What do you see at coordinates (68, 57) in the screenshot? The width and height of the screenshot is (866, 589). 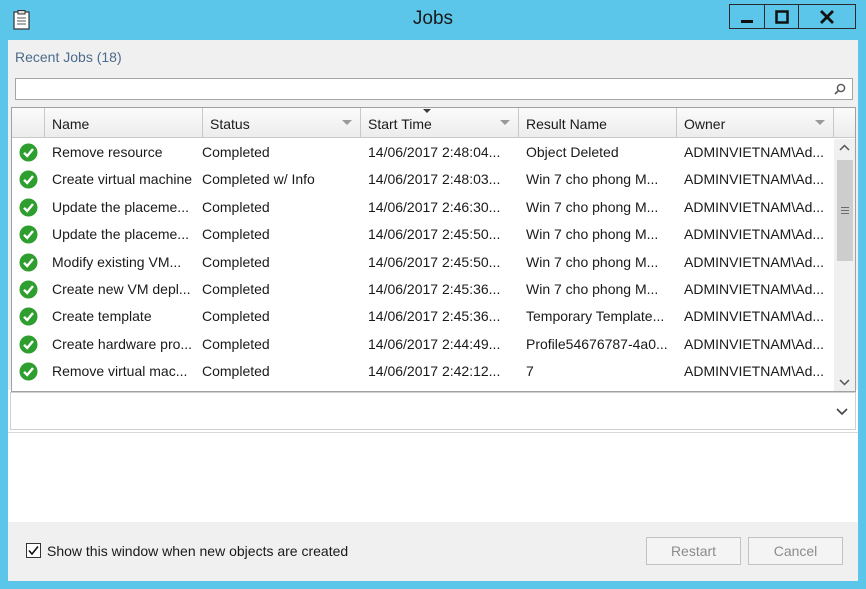 I see `recent-jobs-label: Recent Jobs (18)` at bounding box center [68, 57].